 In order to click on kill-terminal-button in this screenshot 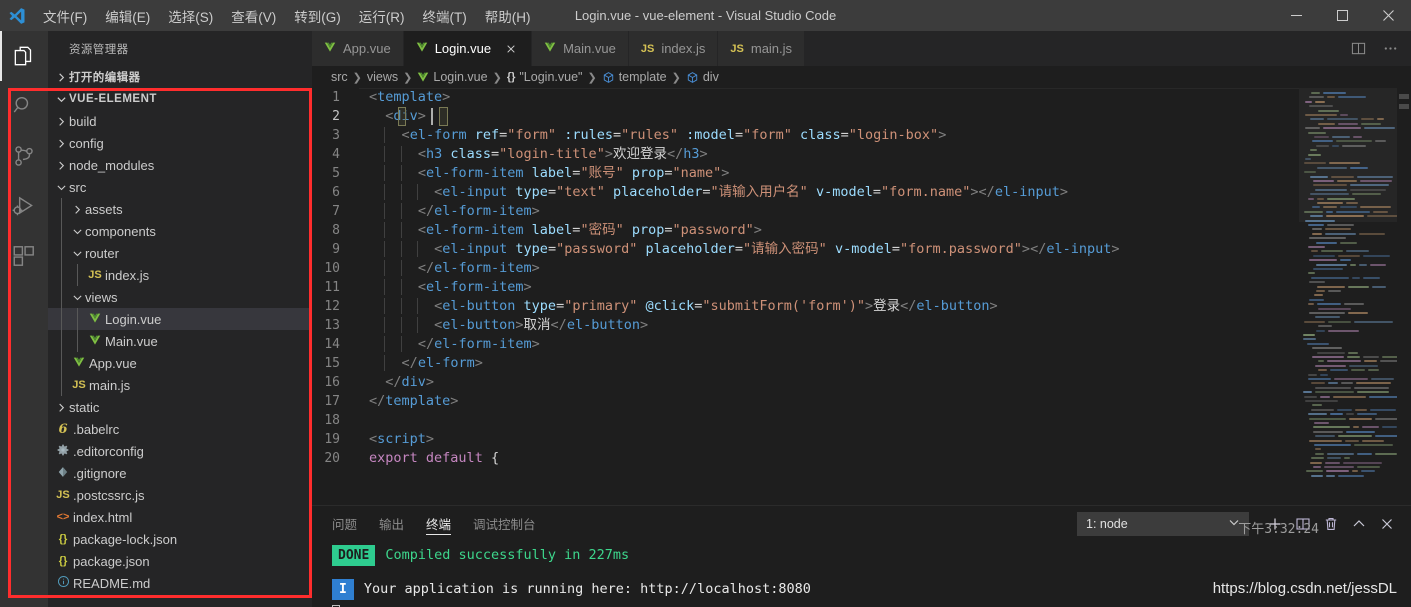, I will do `click(1331, 524)`.